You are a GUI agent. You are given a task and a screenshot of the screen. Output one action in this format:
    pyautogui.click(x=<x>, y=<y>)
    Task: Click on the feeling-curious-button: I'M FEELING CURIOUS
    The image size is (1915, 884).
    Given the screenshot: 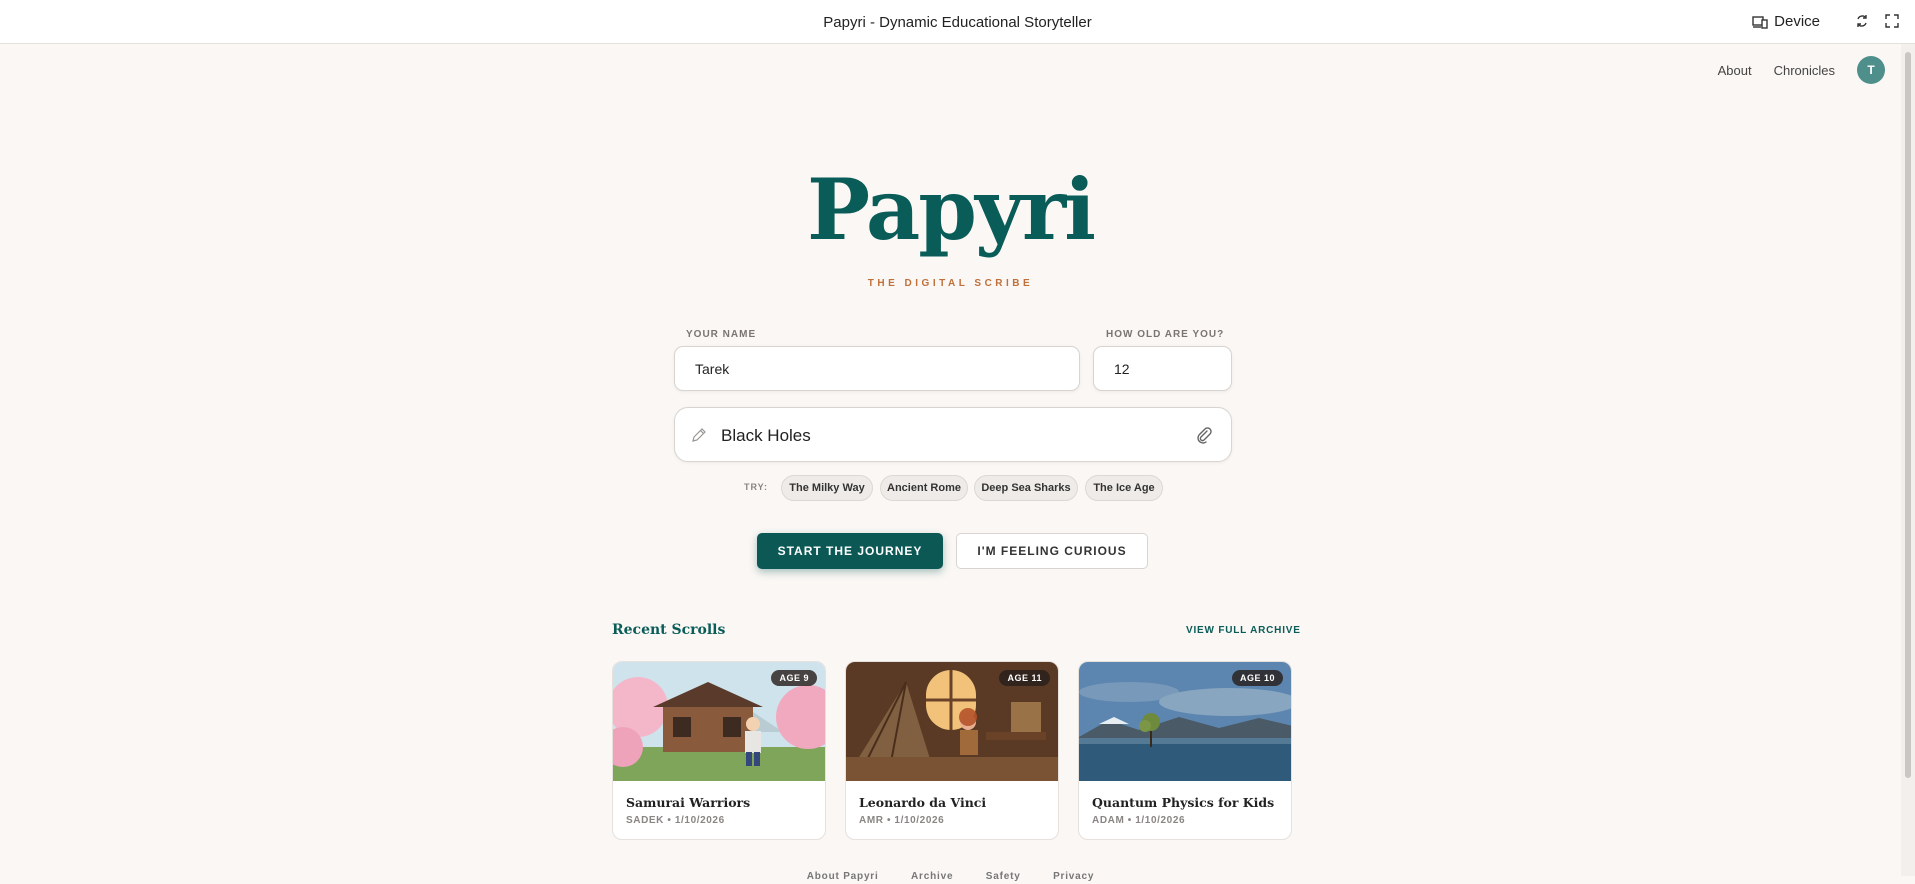 What is the action you would take?
    pyautogui.click(x=1052, y=551)
    